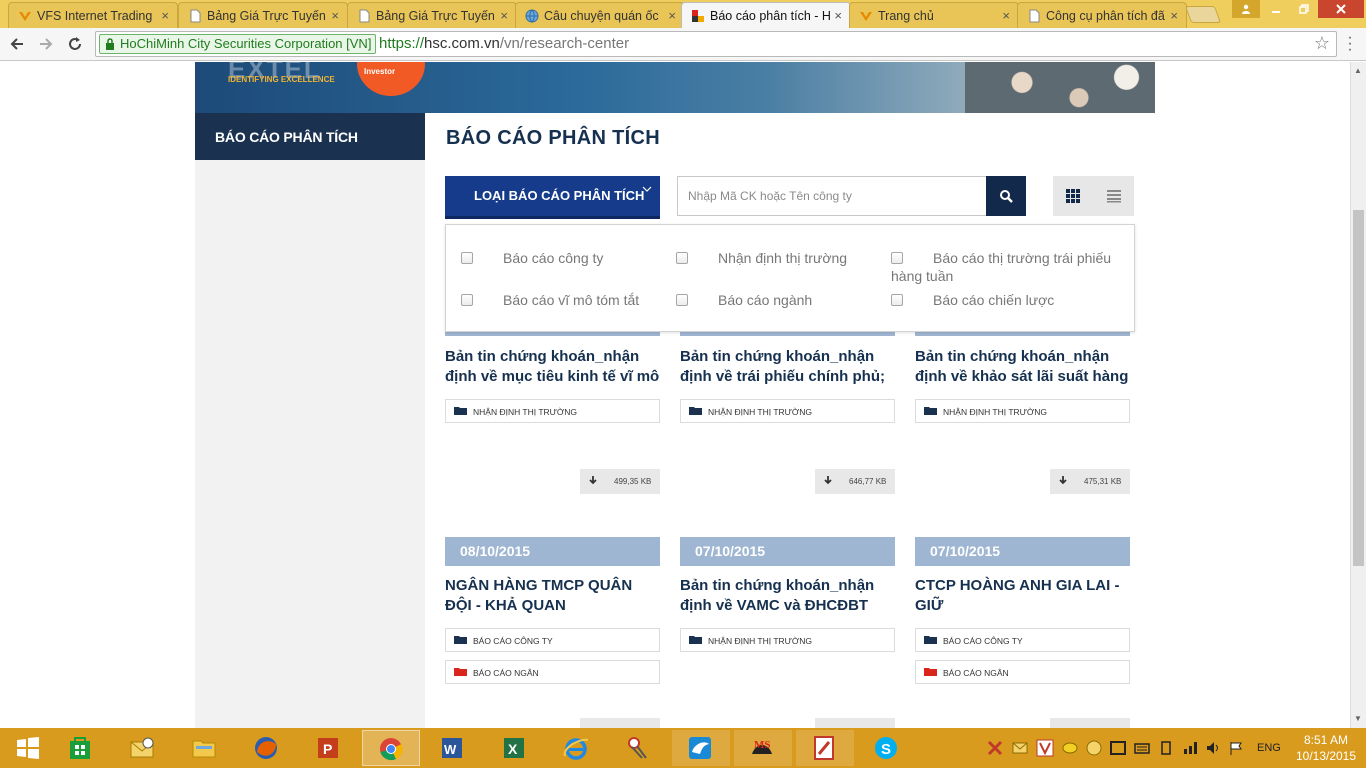 The image size is (1366, 768). I want to click on taskbar-excel: X, so click(515, 748).